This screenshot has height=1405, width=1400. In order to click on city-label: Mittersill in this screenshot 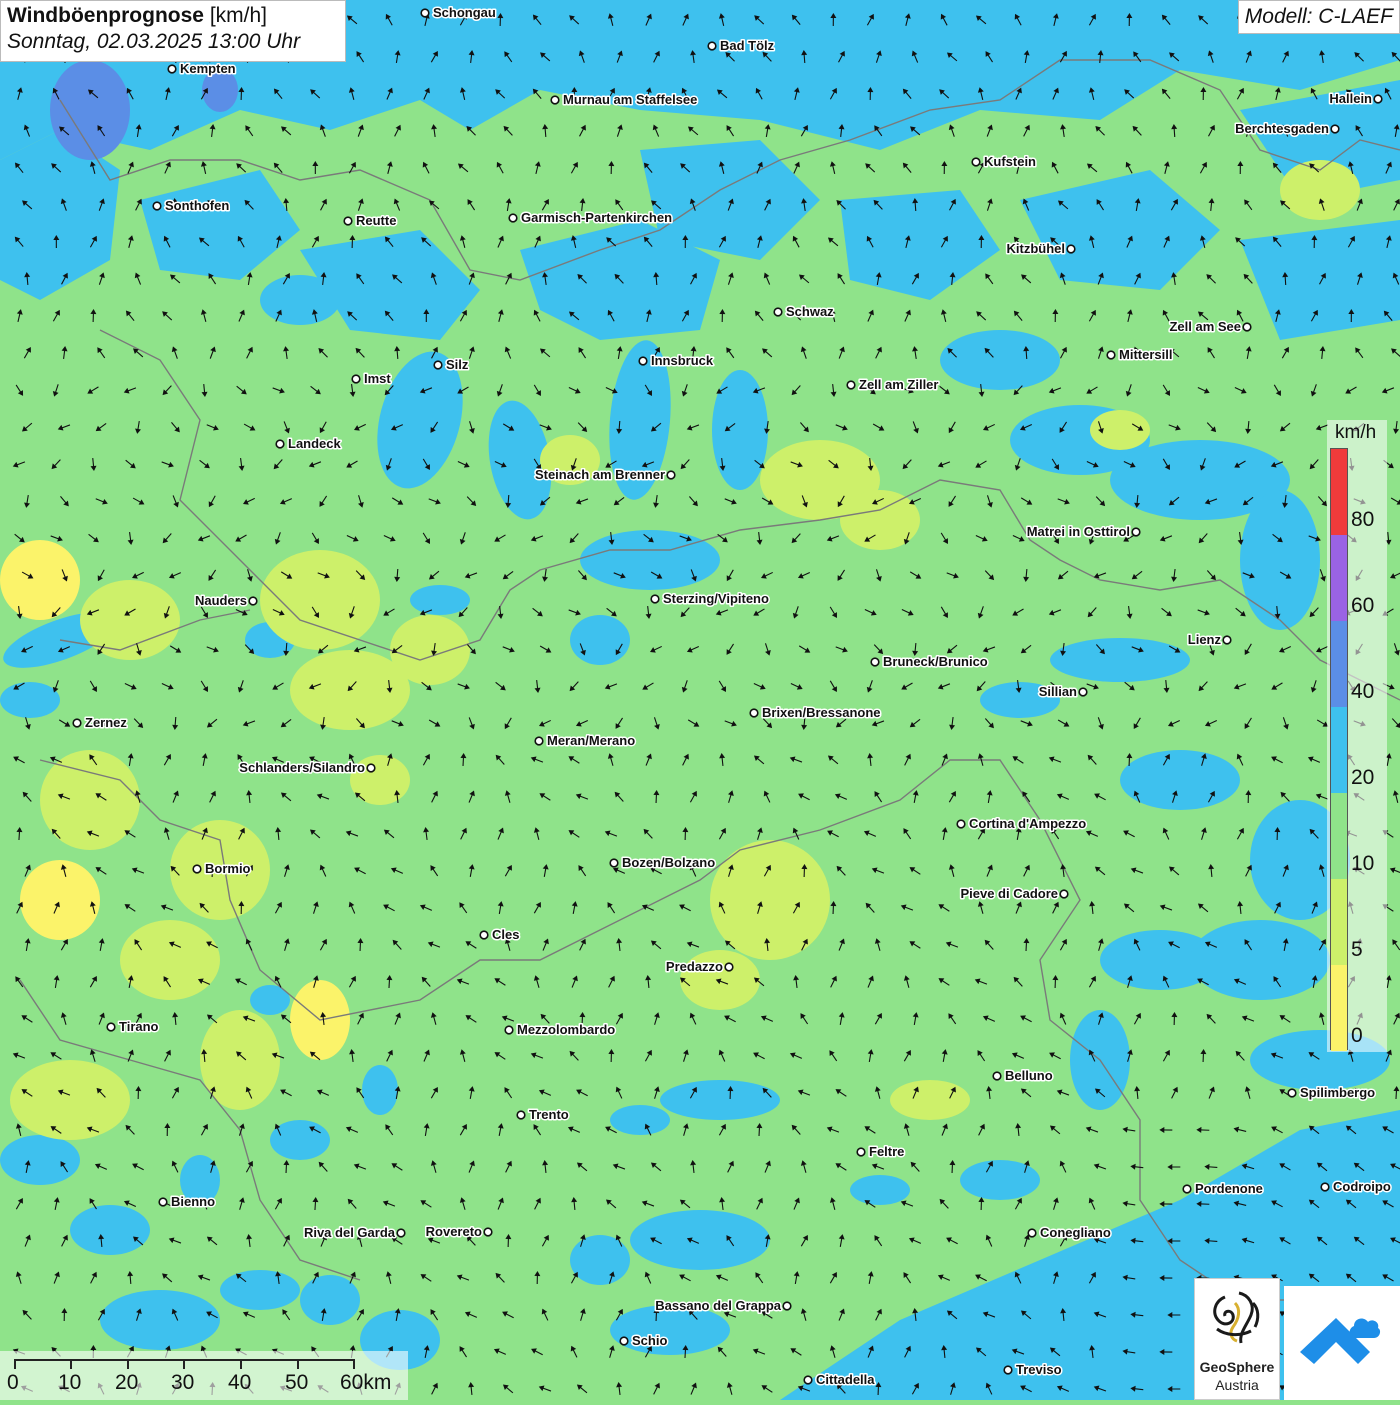, I will do `click(1145, 354)`.